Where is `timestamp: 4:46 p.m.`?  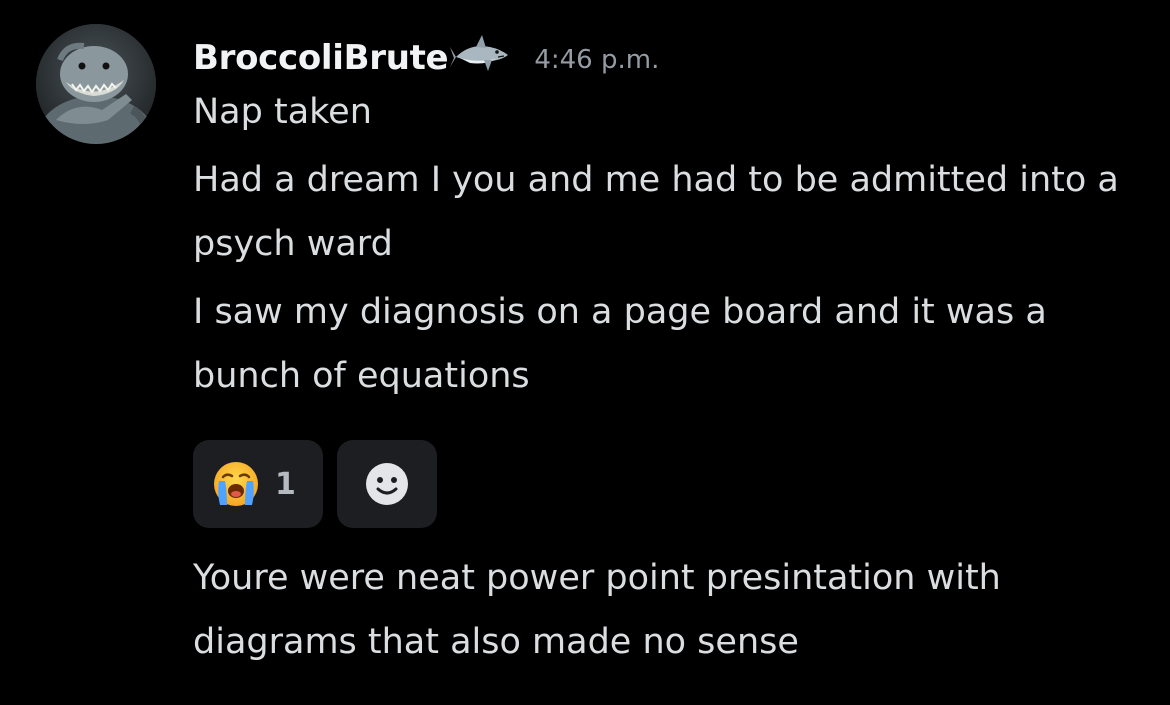
timestamp: 4:46 p.m. is located at coordinates (597, 60).